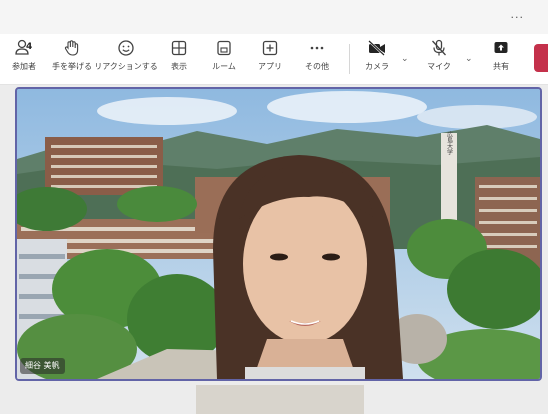 The image size is (548, 414). What do you see at coordinates (270, 66) in the screenshot?
I see `apps-label: アプリ` at bounding box center [270, 66].